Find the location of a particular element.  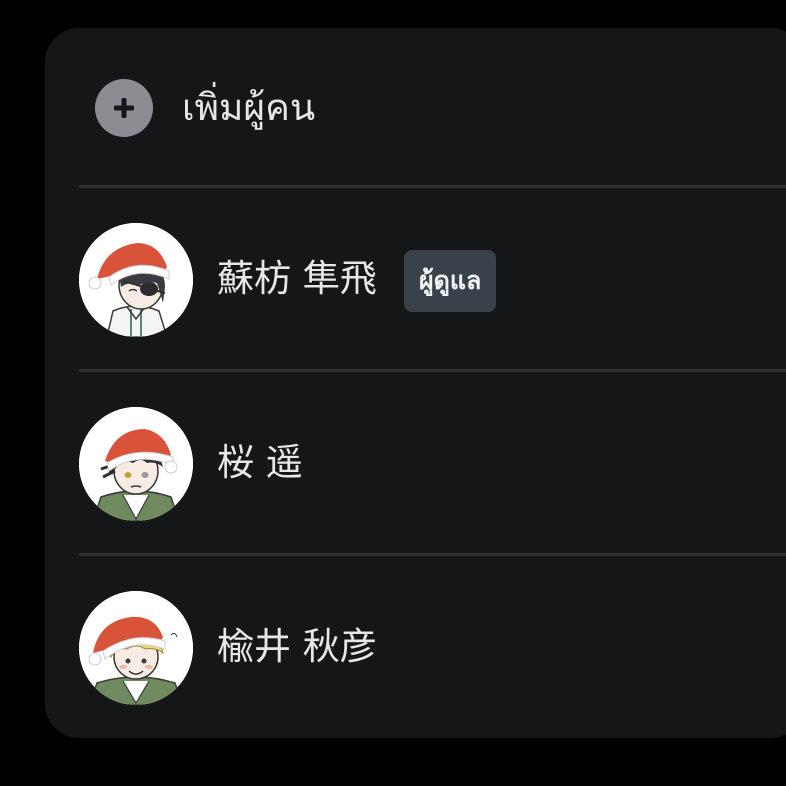

add-people-label: เพิ่มผู้คน is located at coordinates (249, 107).